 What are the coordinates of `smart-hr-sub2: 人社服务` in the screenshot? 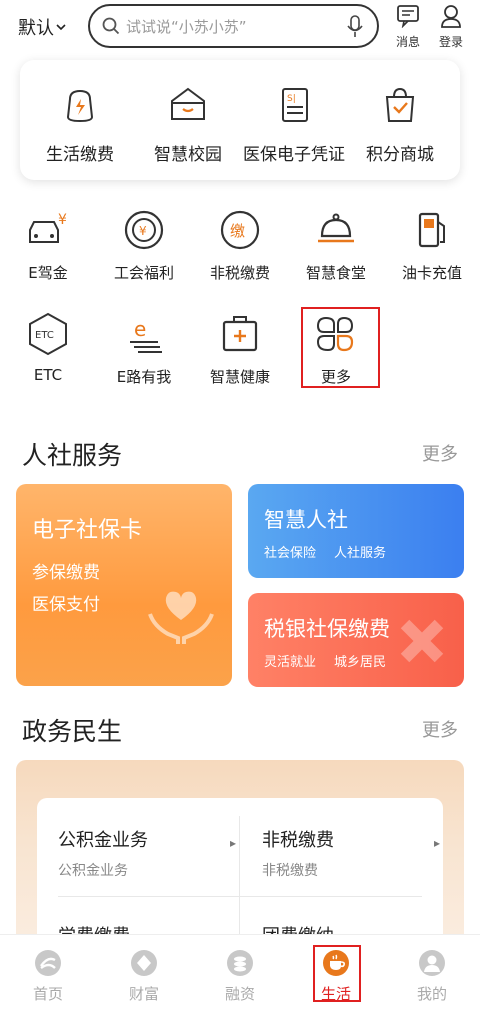 It's located at (360, 553).